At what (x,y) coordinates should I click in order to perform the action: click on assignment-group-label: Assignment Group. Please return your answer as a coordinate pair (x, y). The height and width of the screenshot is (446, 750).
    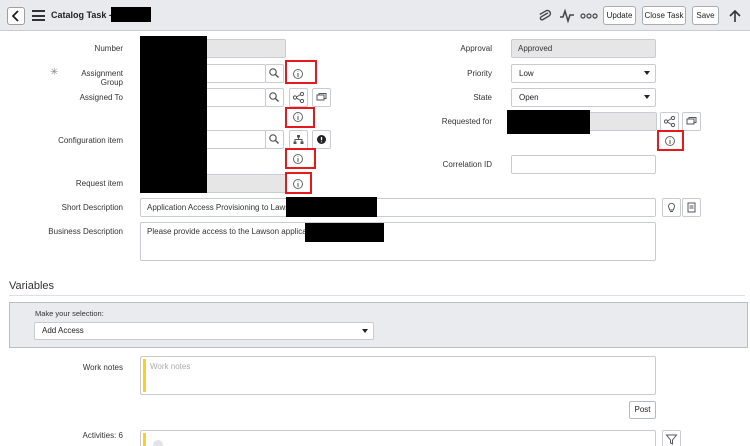
    Looking at the image, I should click on (102, 78).